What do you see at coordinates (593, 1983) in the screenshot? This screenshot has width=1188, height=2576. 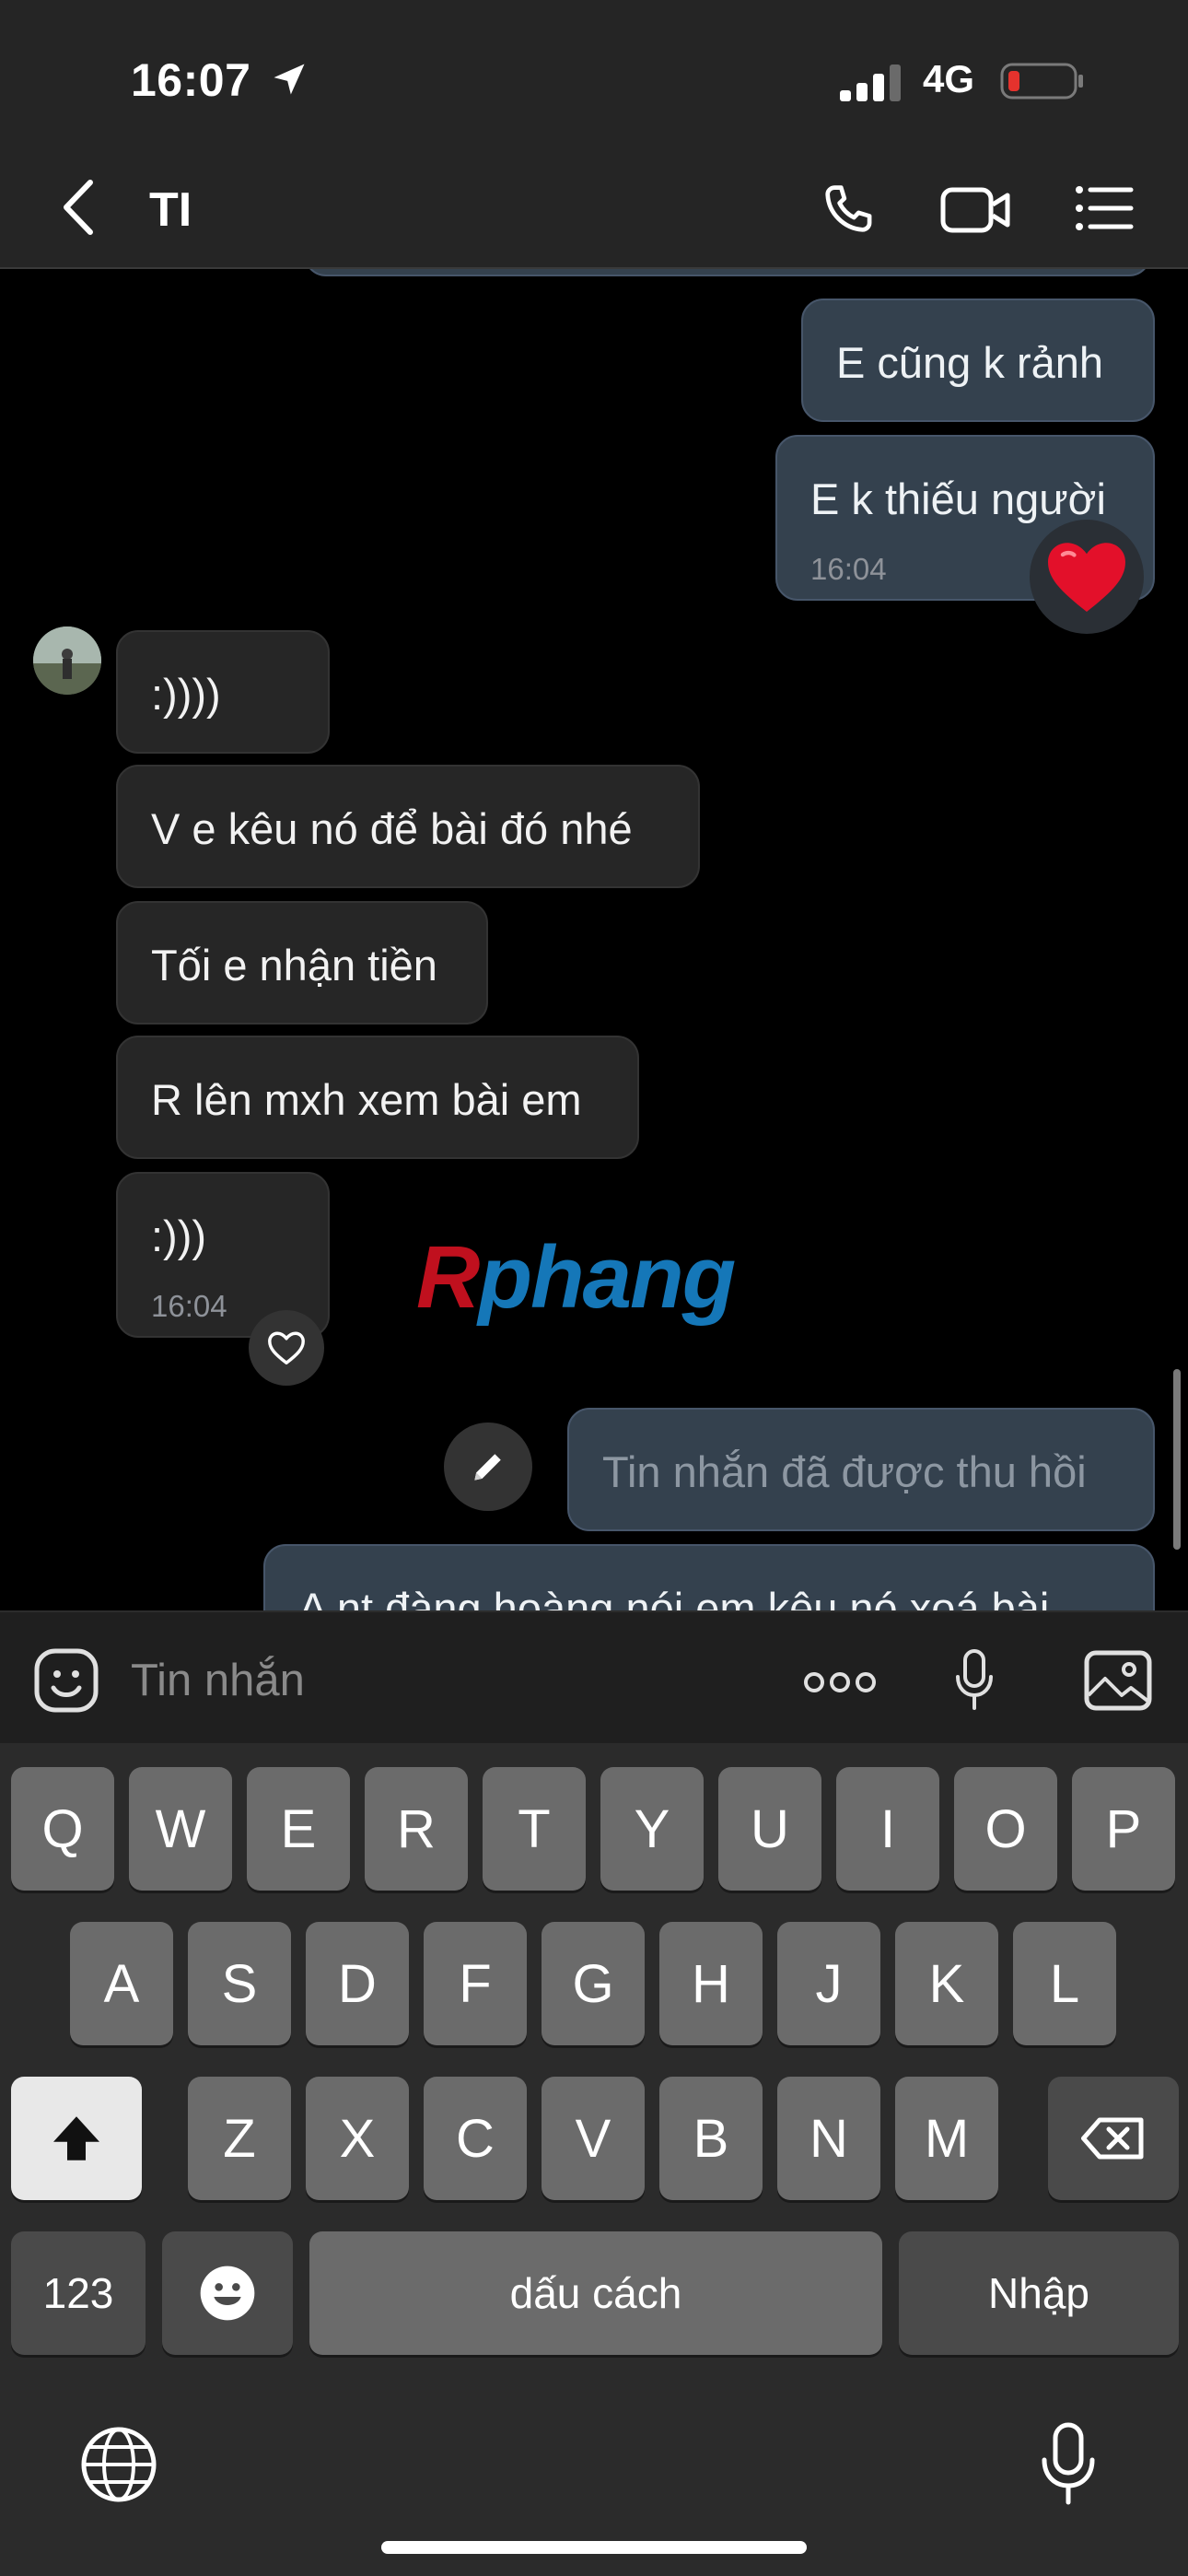 I see `key-g: G` at bounding box center [593, 1983].